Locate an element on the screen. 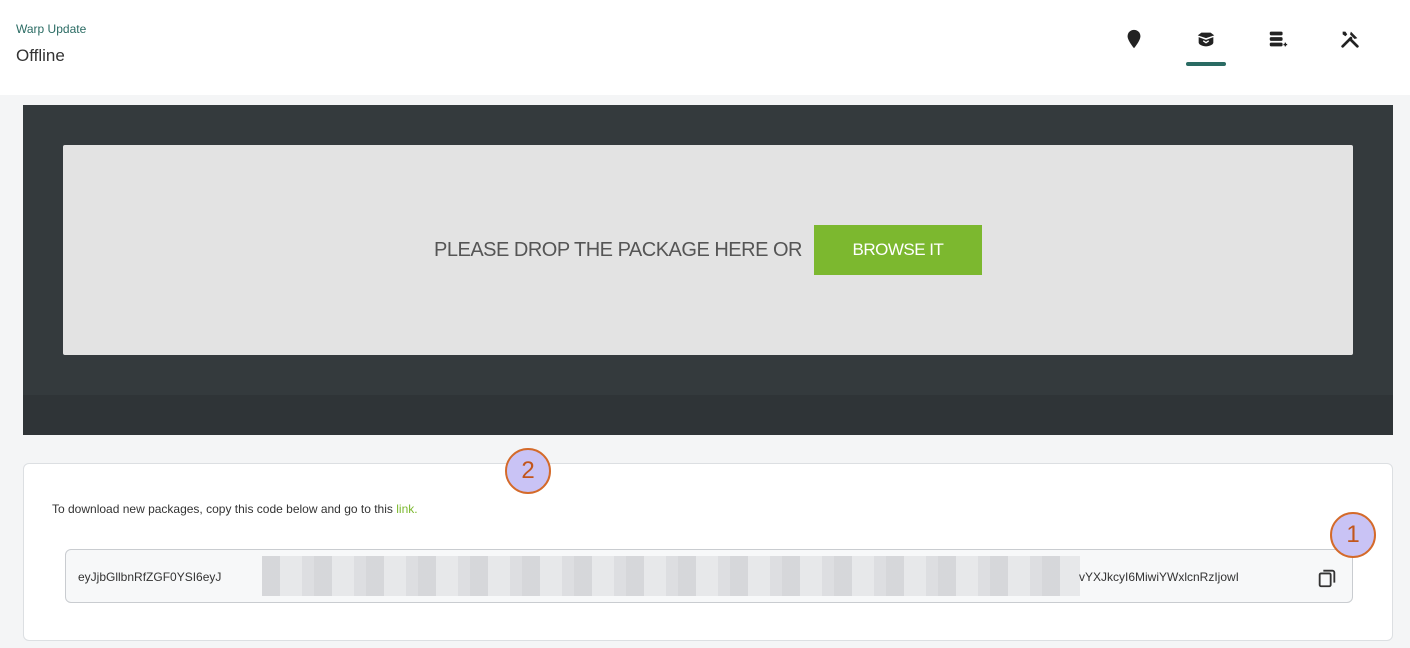 Image resolution: width=1410 pixels, height=648 pixels. annotation-callout-2: 2 is located at coordinates (528, 471).